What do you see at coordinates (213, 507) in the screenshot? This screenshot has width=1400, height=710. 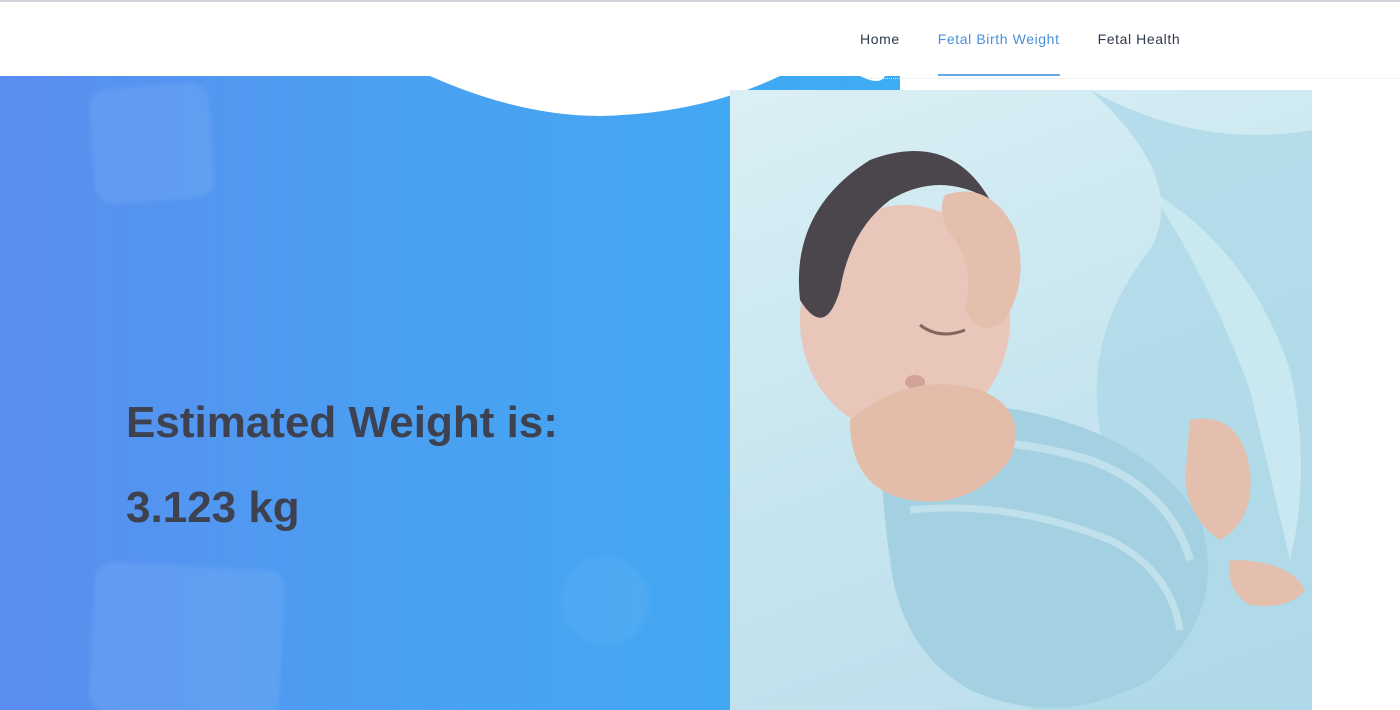 I see `estimated-weight-value: 3.123 kg` at bounding box center [213, 507].